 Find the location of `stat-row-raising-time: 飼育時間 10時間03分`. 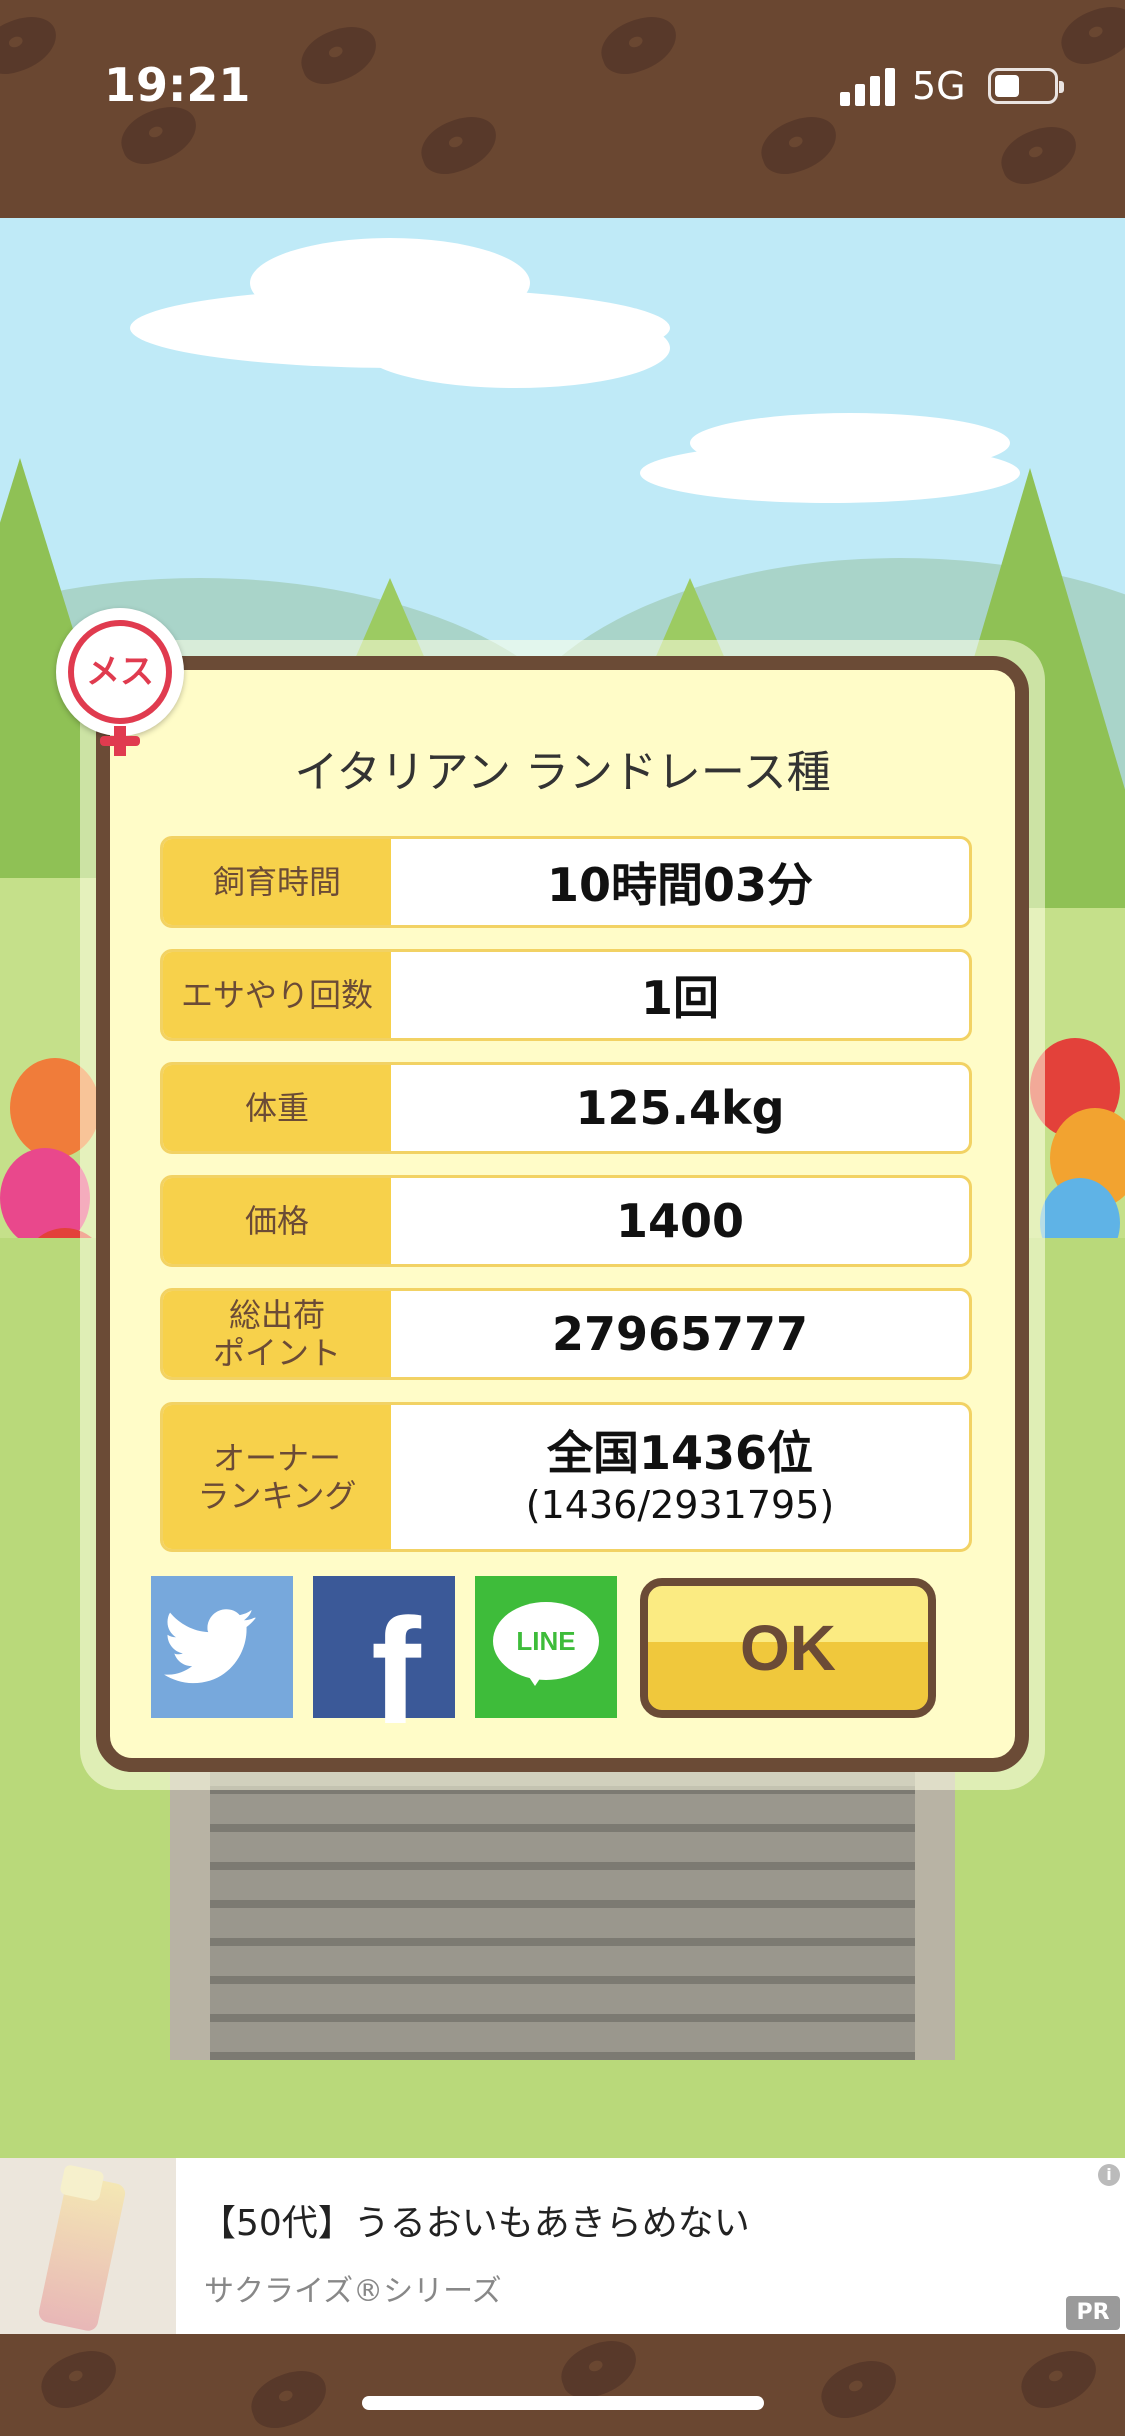

stat-row-raising-time: 飼育時間 10時間03分 is located at coordinates (566, 882).